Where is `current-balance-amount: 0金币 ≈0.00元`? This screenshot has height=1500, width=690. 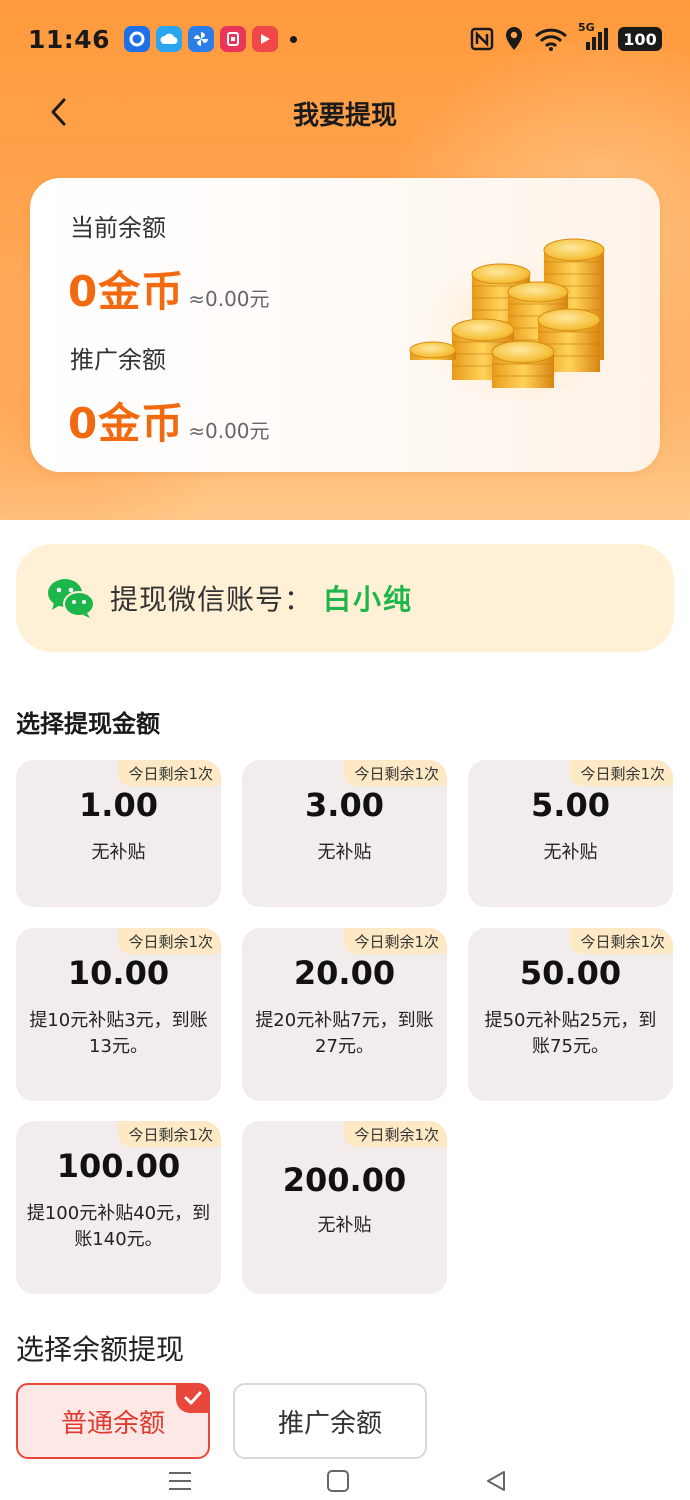 current-balance-amount: 0金币 ≈0.00元 is located at coordinates (169, 288).